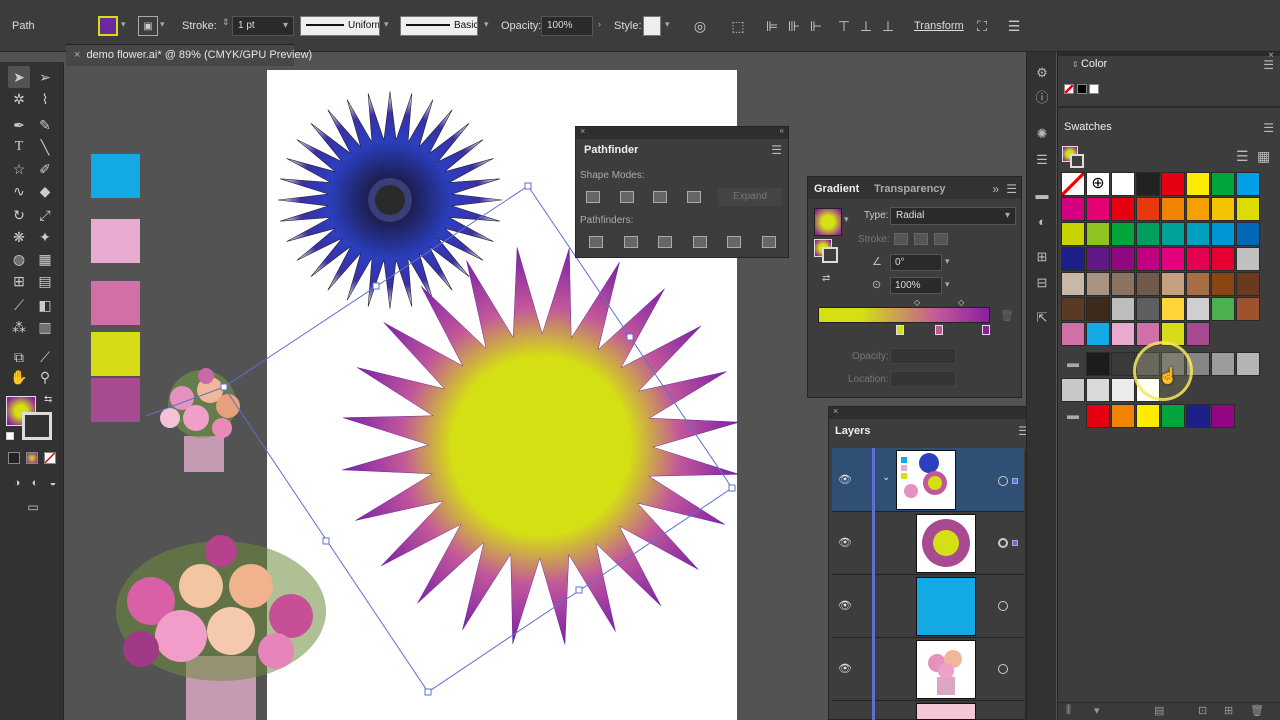 Image resolution: width=1280 pixels, height=720 pixels. What do you see at coordinates (1014, 26) in the screenshot?
I see `more-options-icon: ☰` at bounding box center [1014, 26].